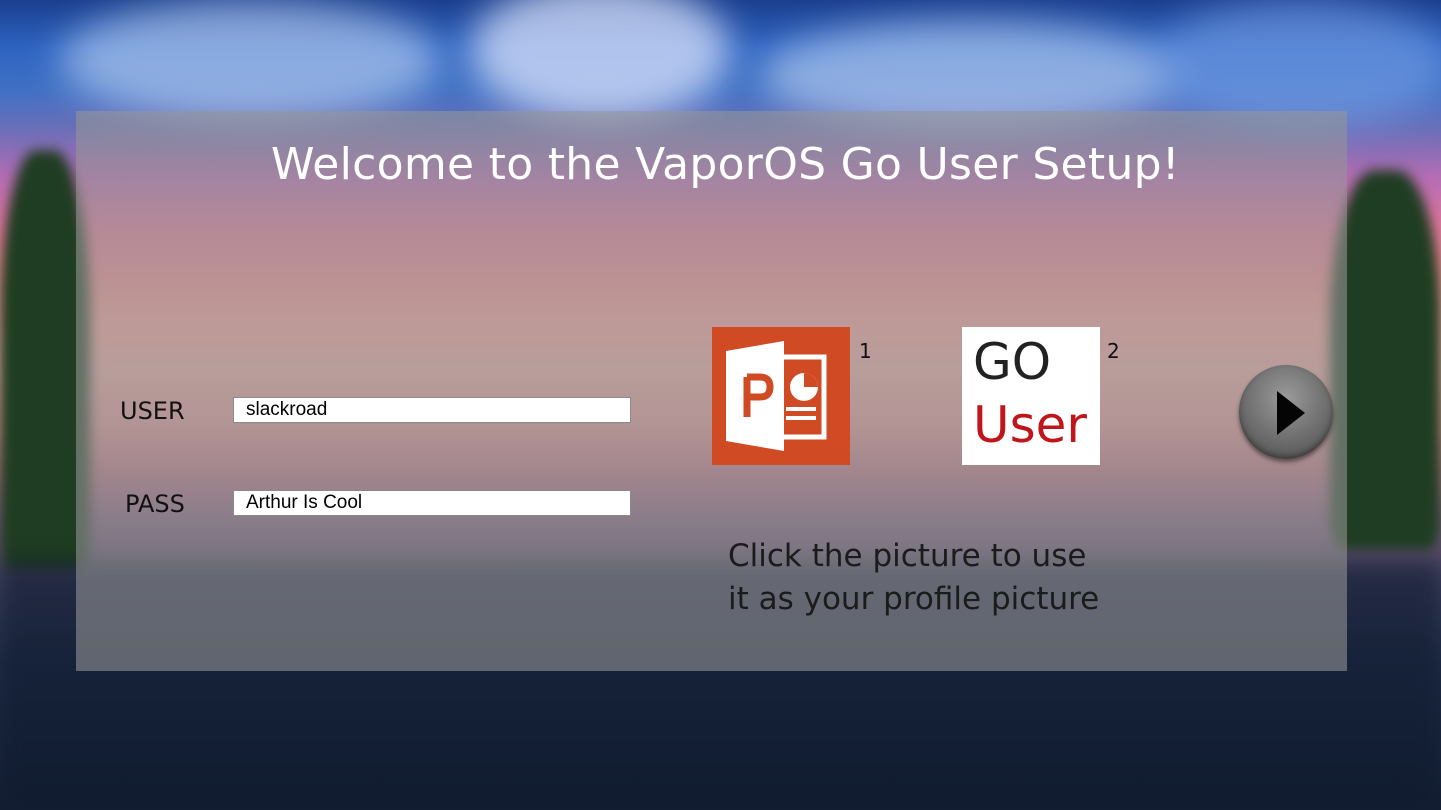  What do you see at coordinates (907, 556) in the screenshot?
I see `hint-line-1: Click the picture to use` at bounding box center [907, 556].